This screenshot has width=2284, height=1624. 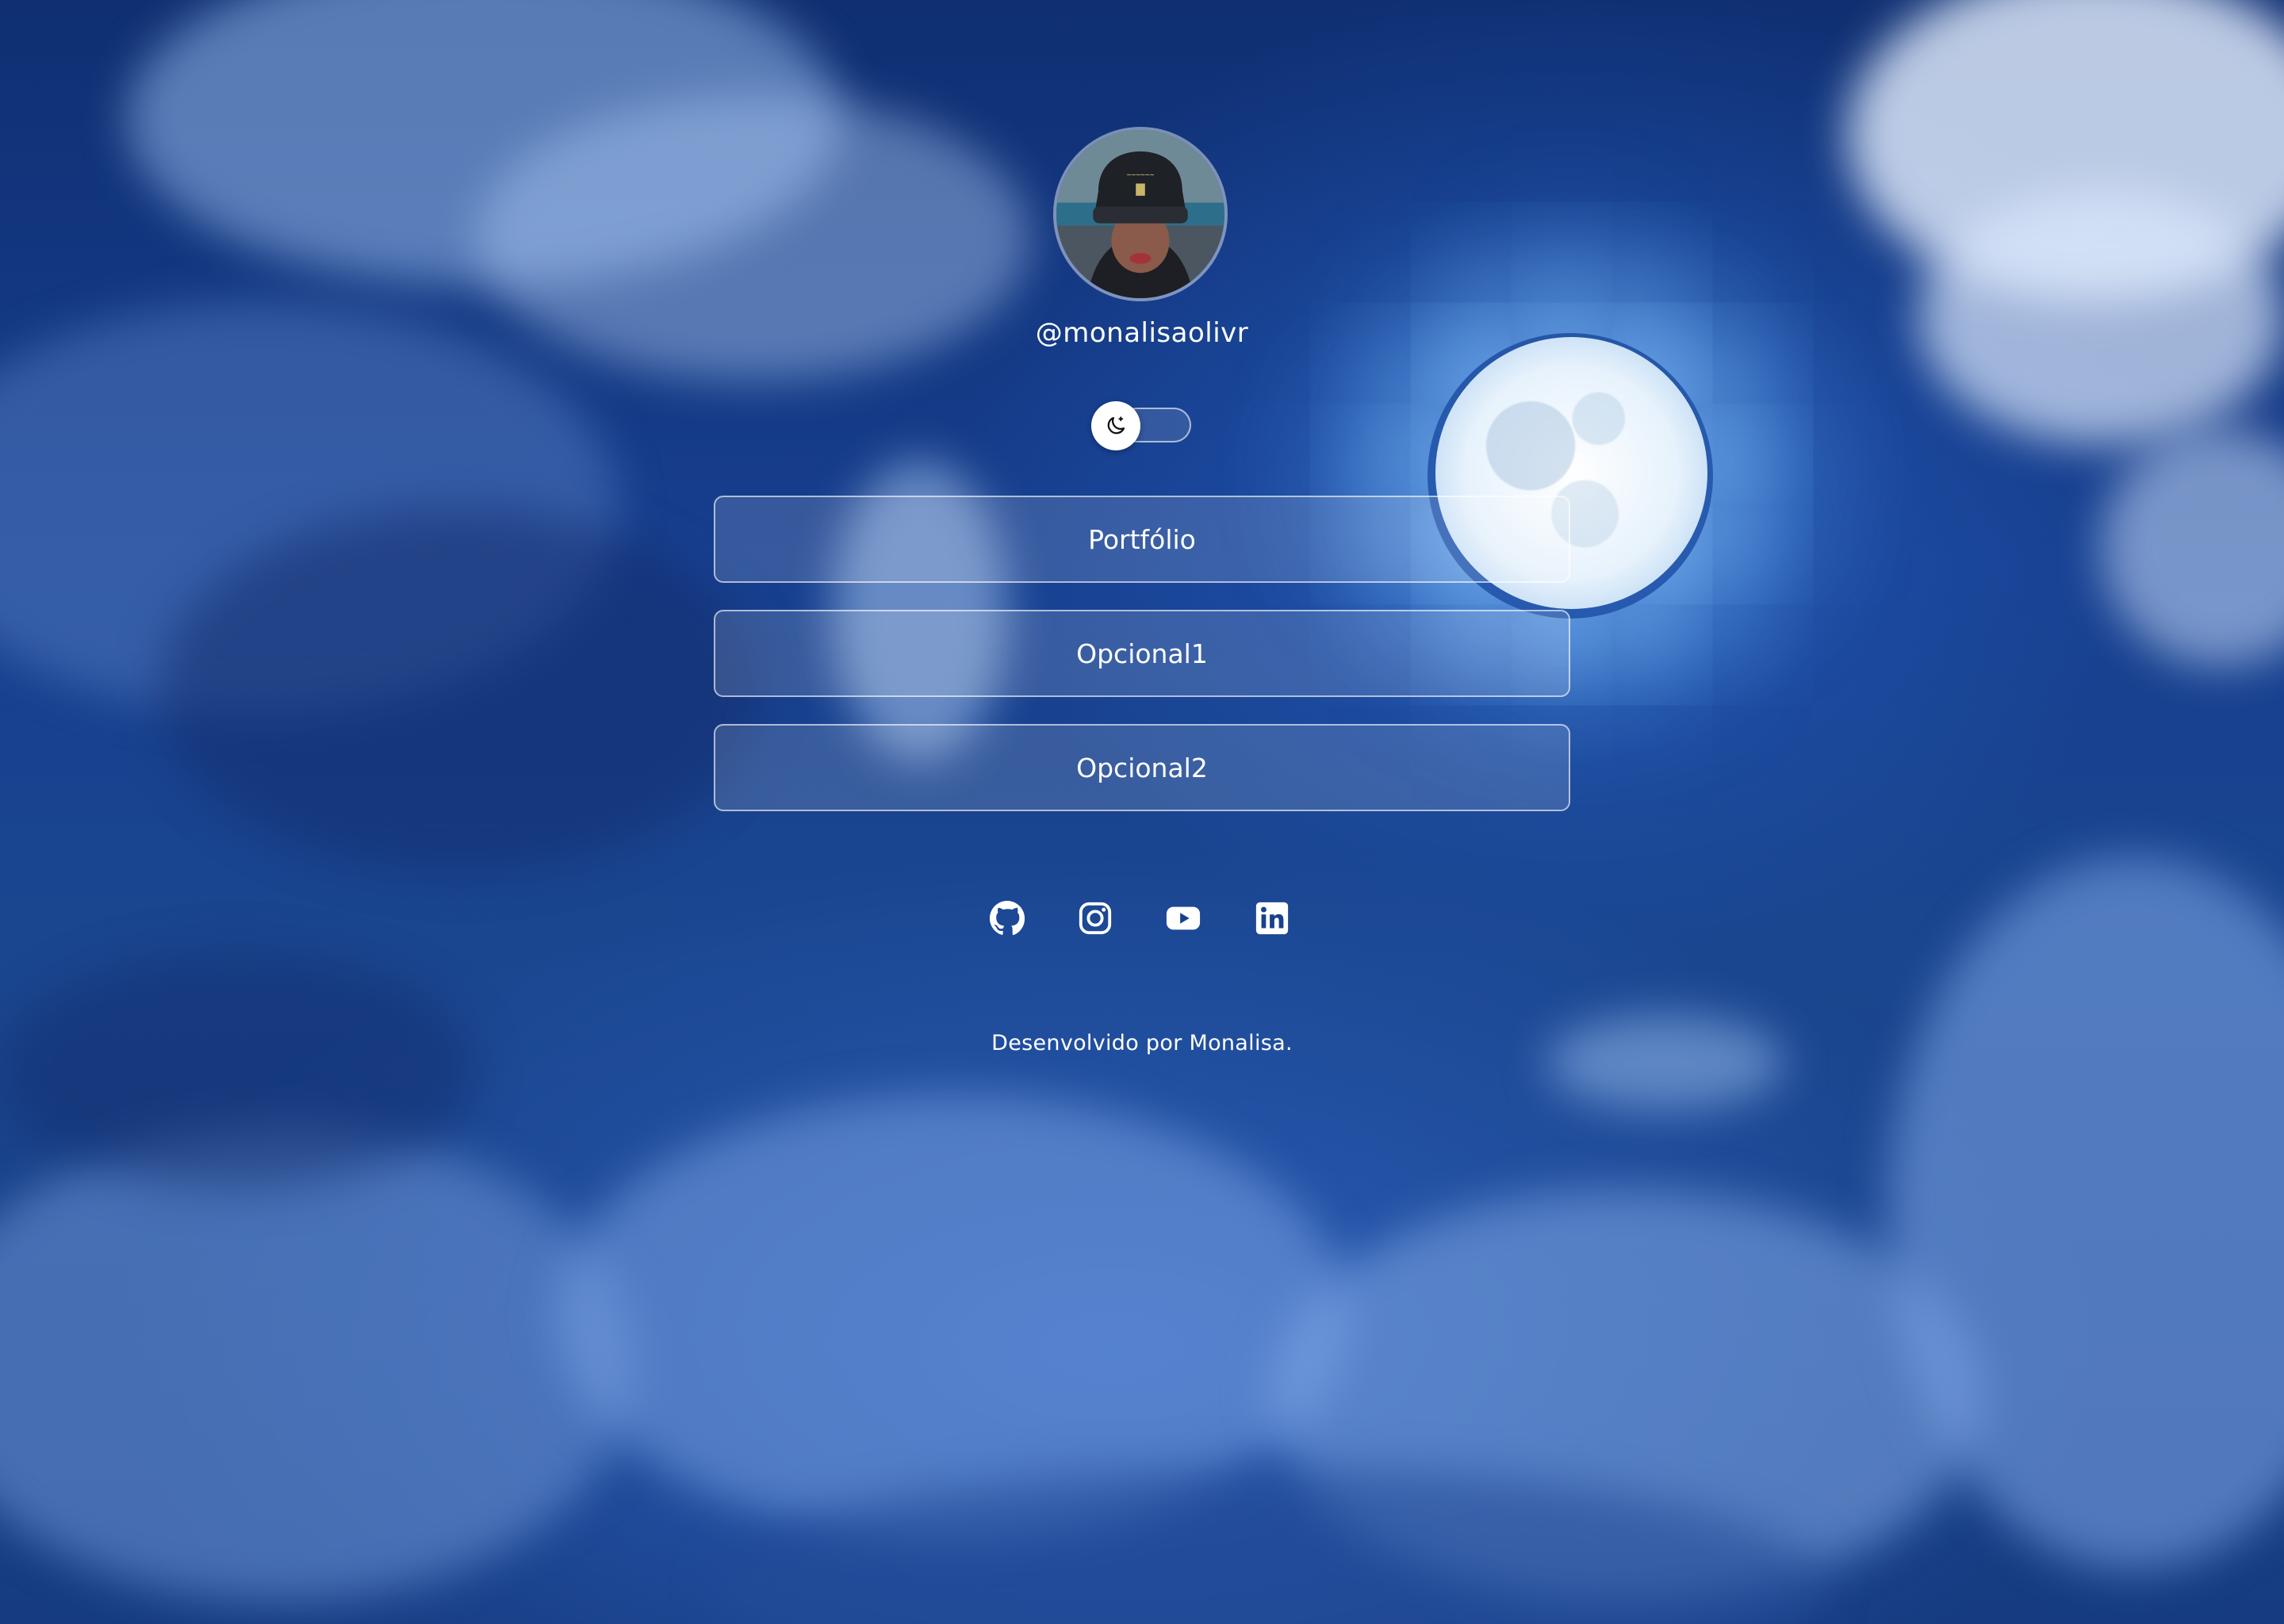 I want to click on linkedin-link, so click(x=1272, y=918).